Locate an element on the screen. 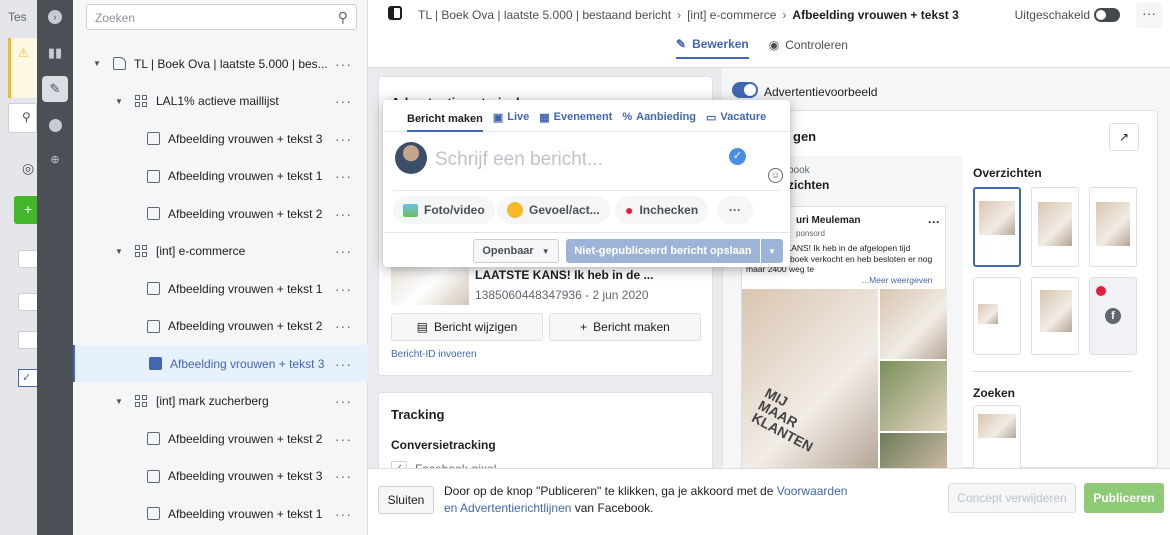 Image resolution: width=1170 pixels, height=535 pixels. palette-icon: ◎ is located at coordinates (28, 168).